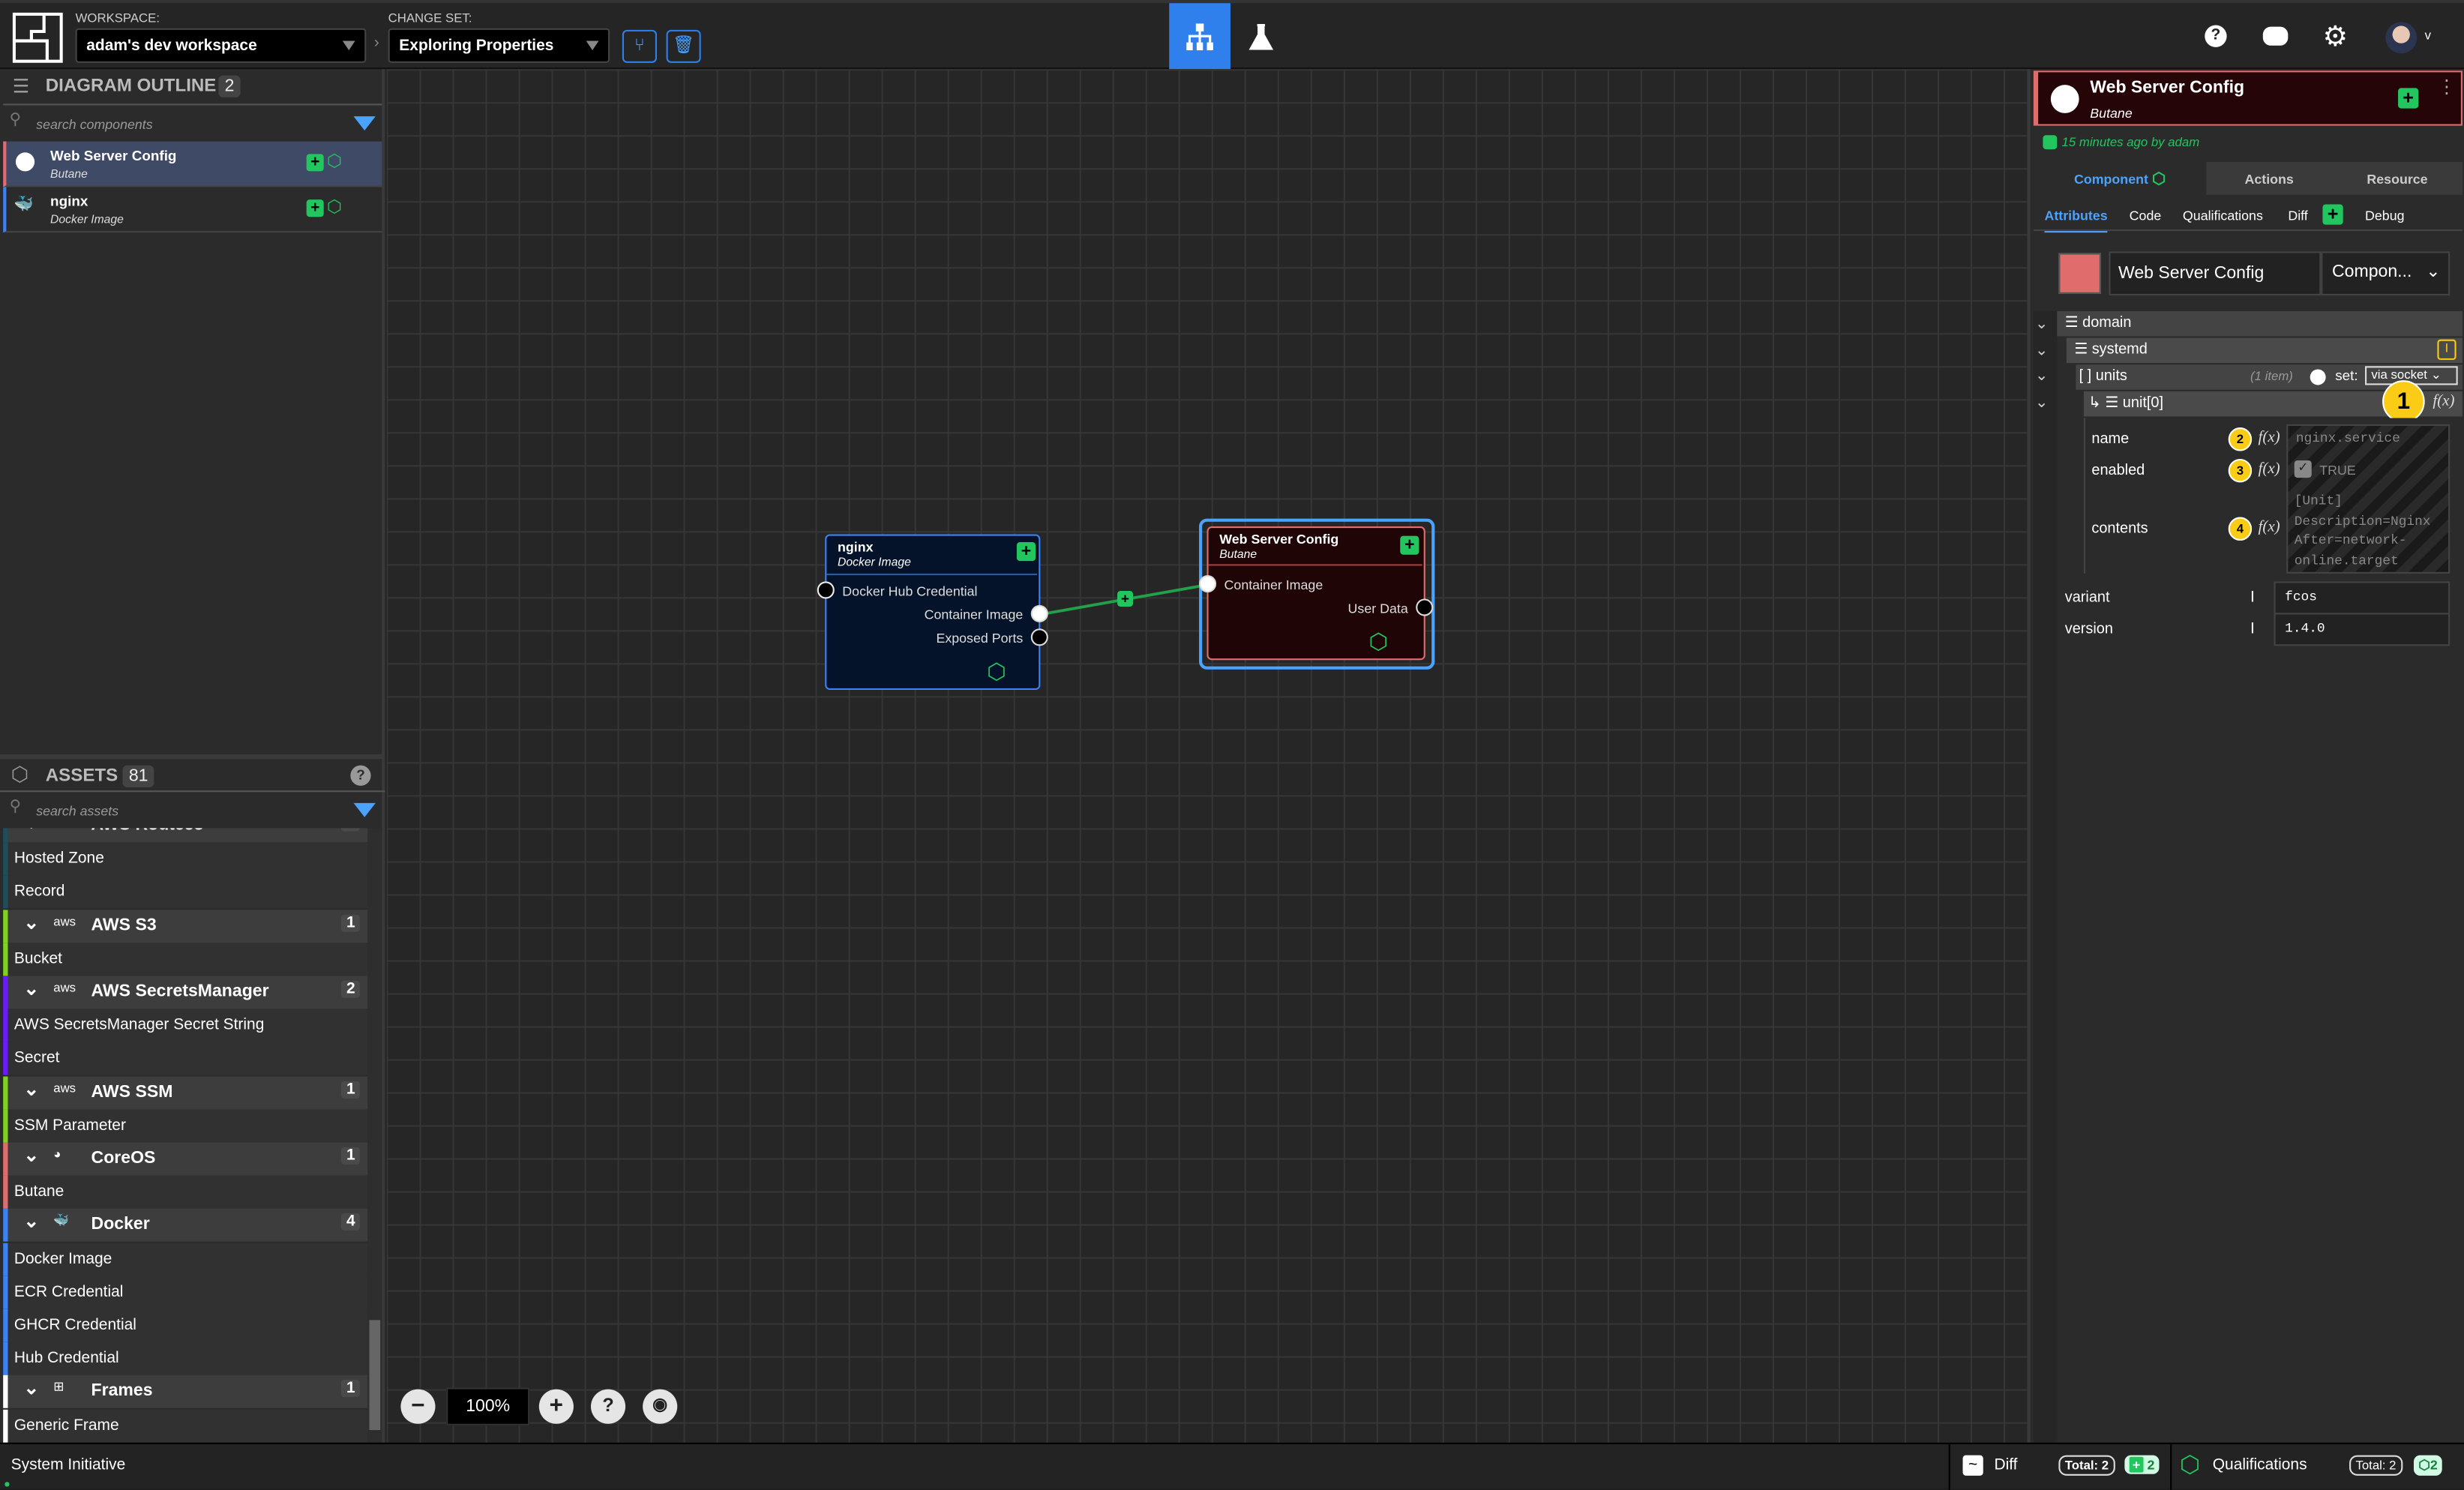 The height and width of the screenshot is (1490, 2464). I want to click on subtab-debug: Debug, so click(2385, 216).